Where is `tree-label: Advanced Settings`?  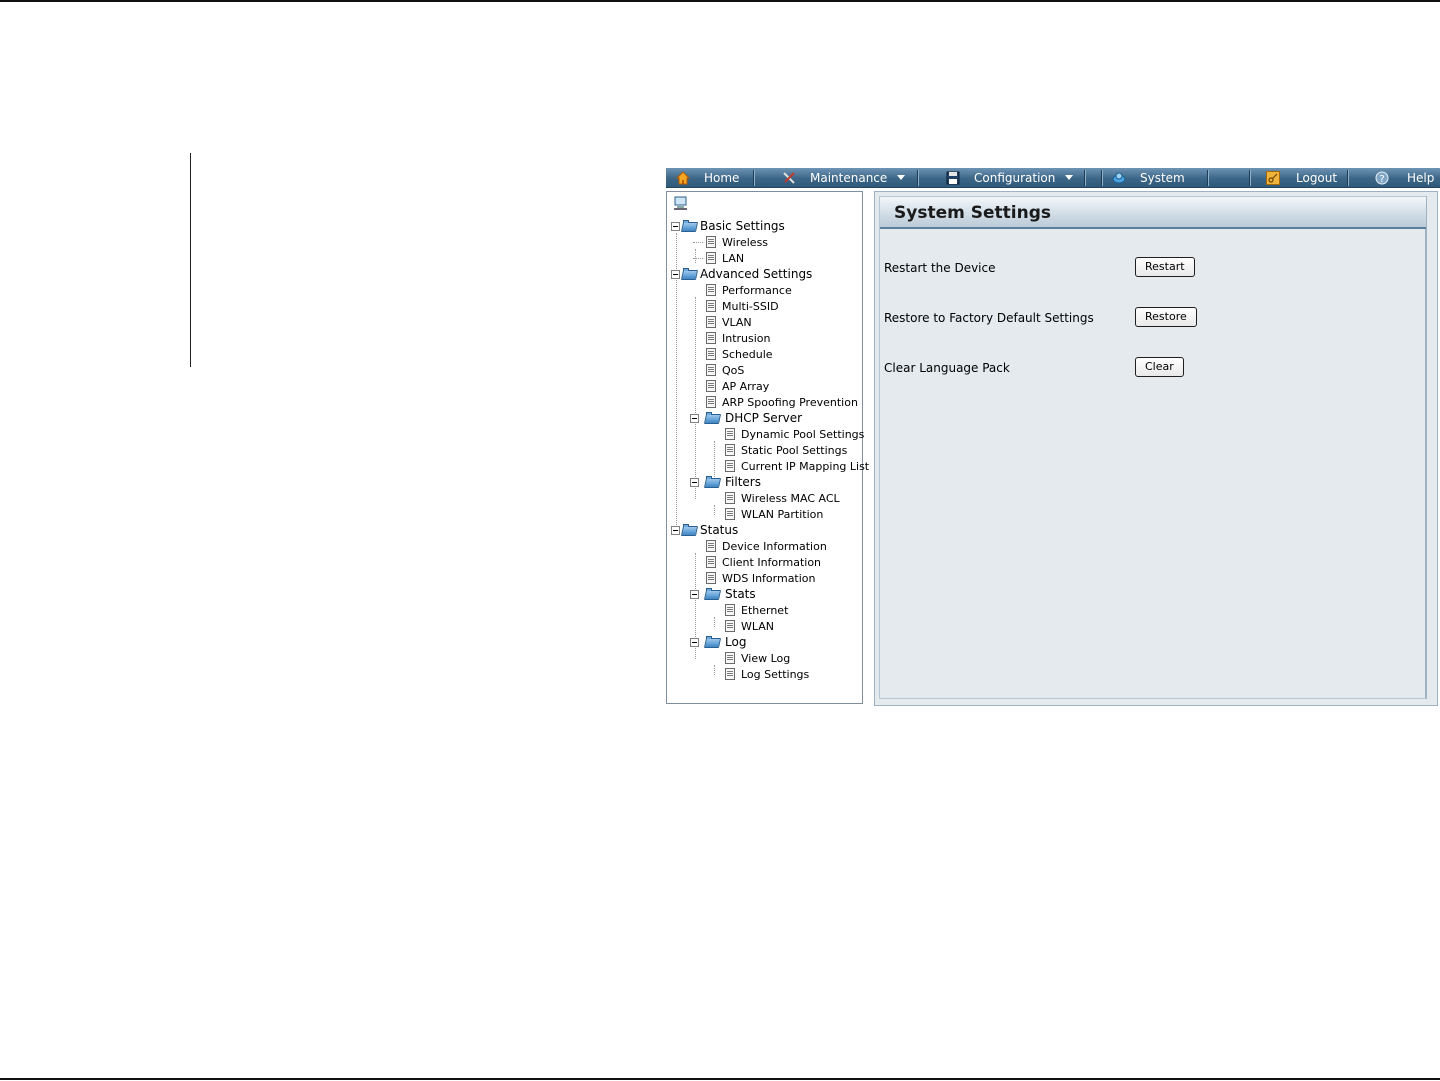
tree-label: Advanced Settings is located at coordinates (756, 274).